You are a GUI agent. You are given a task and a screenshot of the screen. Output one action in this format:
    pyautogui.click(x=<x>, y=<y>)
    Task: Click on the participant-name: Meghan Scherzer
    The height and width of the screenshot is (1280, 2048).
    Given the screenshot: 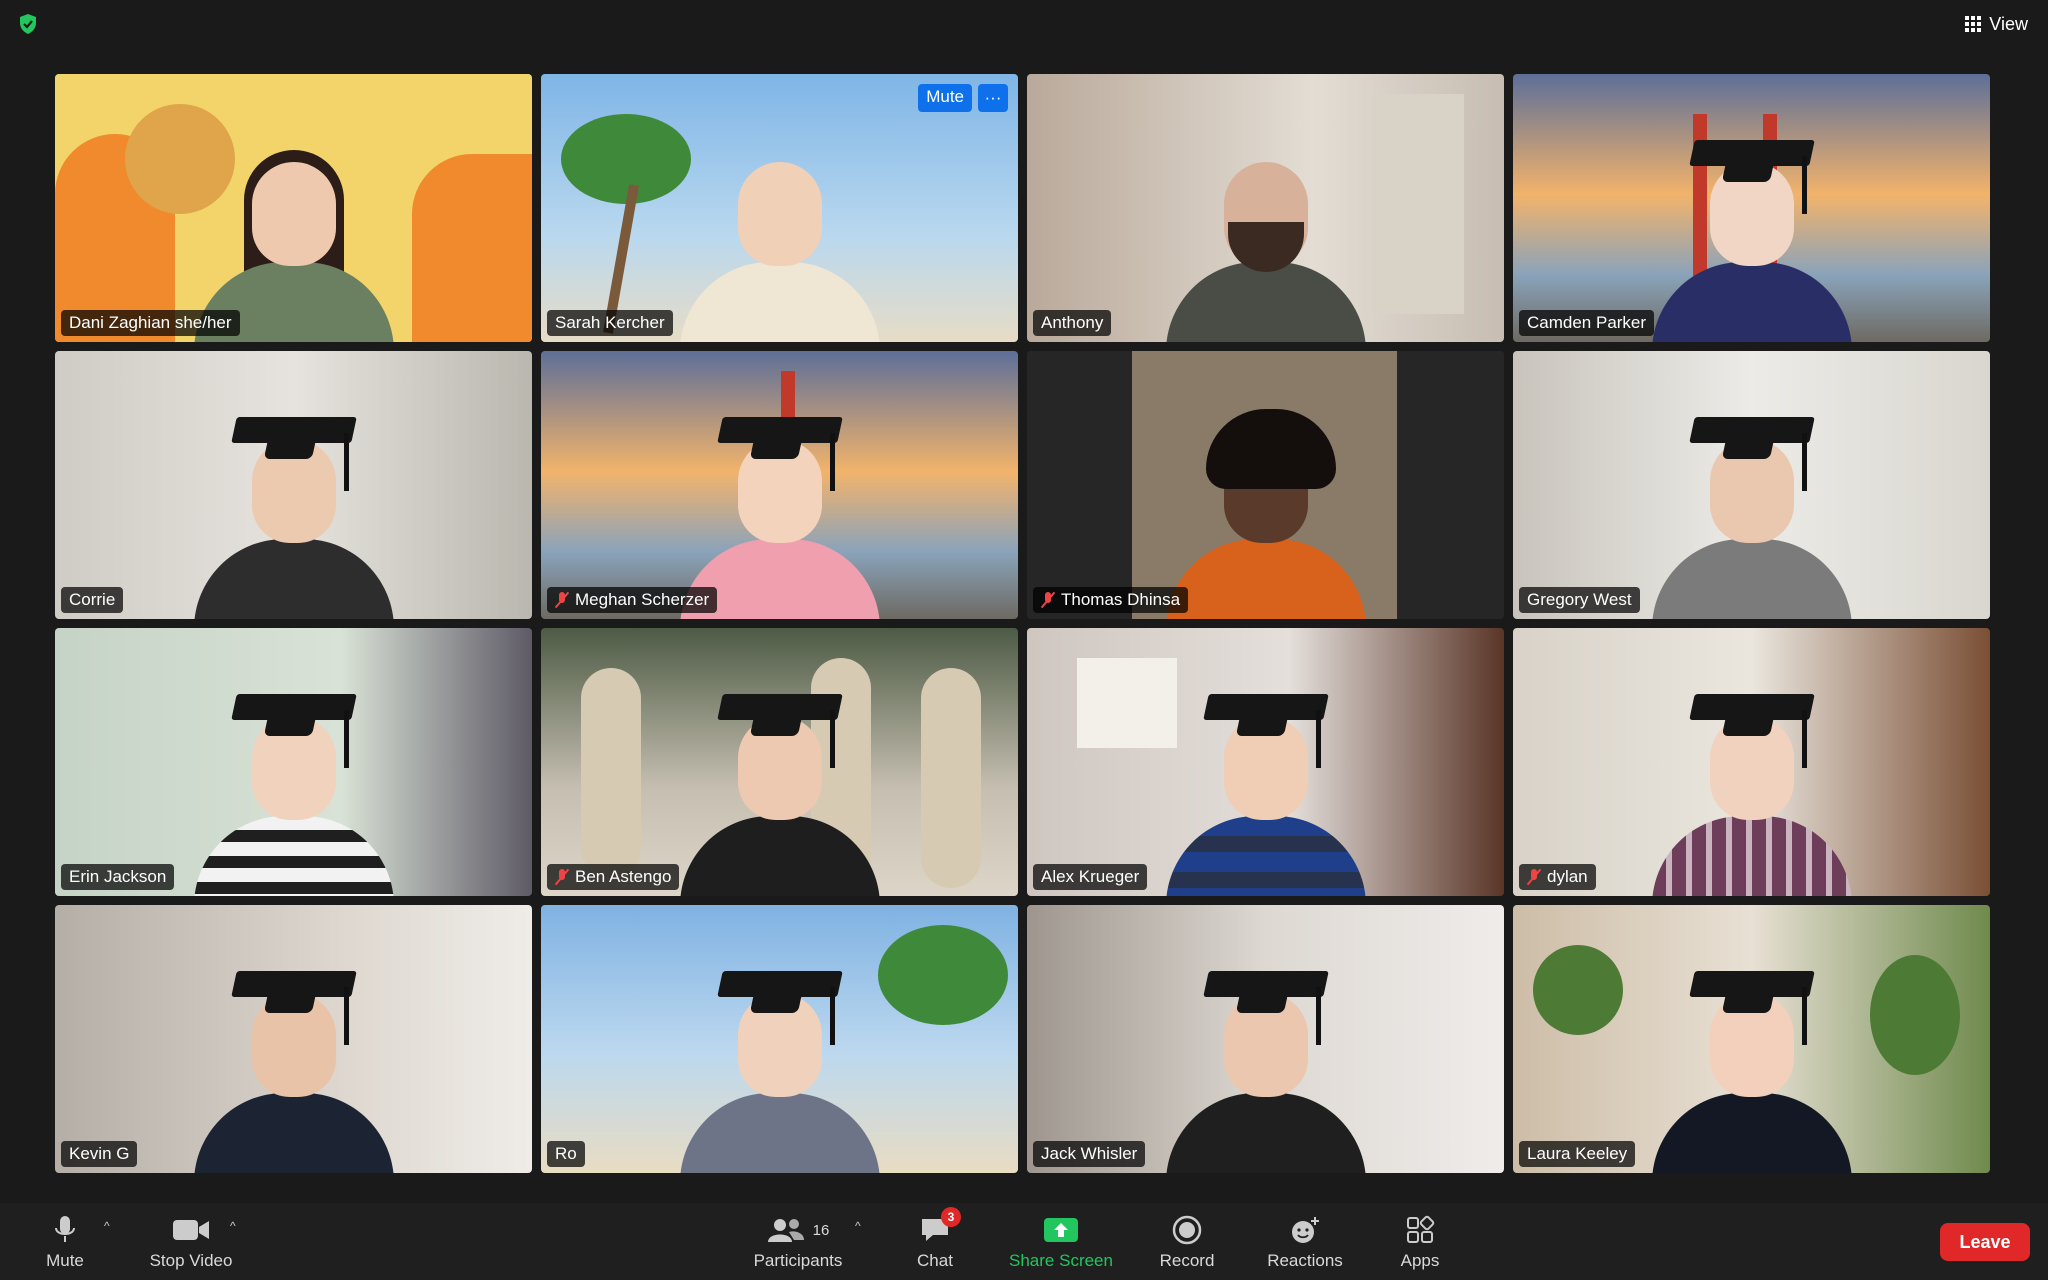 What is the action you would take?
    pyautogui.click(x=642, y=599)
    